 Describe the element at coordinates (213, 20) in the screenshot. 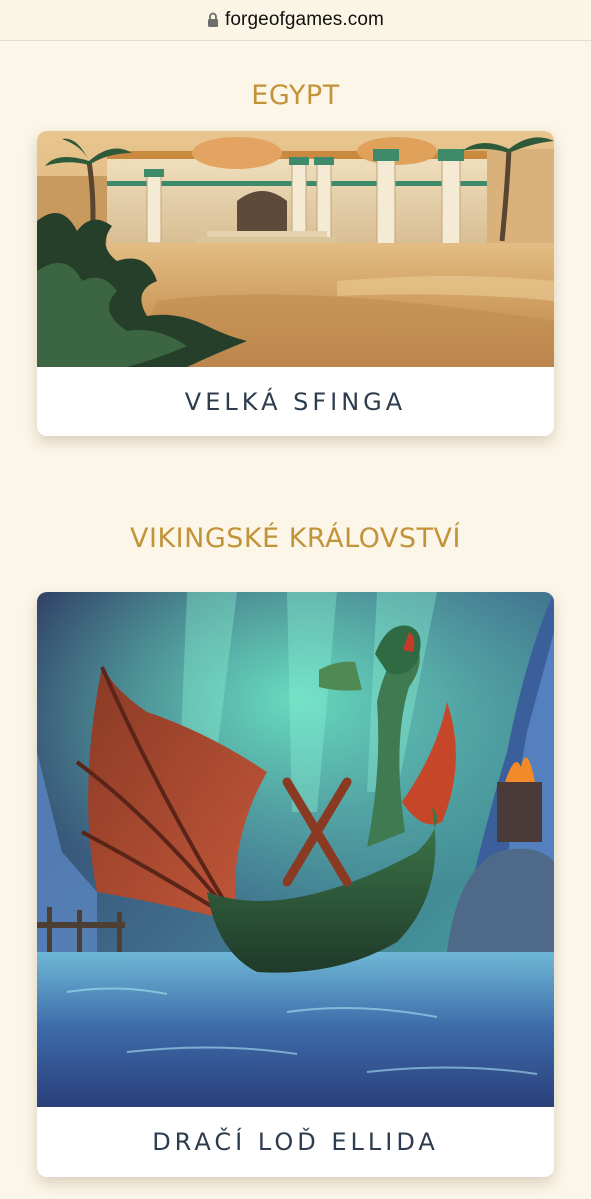

I see `lock-icon` at that location.